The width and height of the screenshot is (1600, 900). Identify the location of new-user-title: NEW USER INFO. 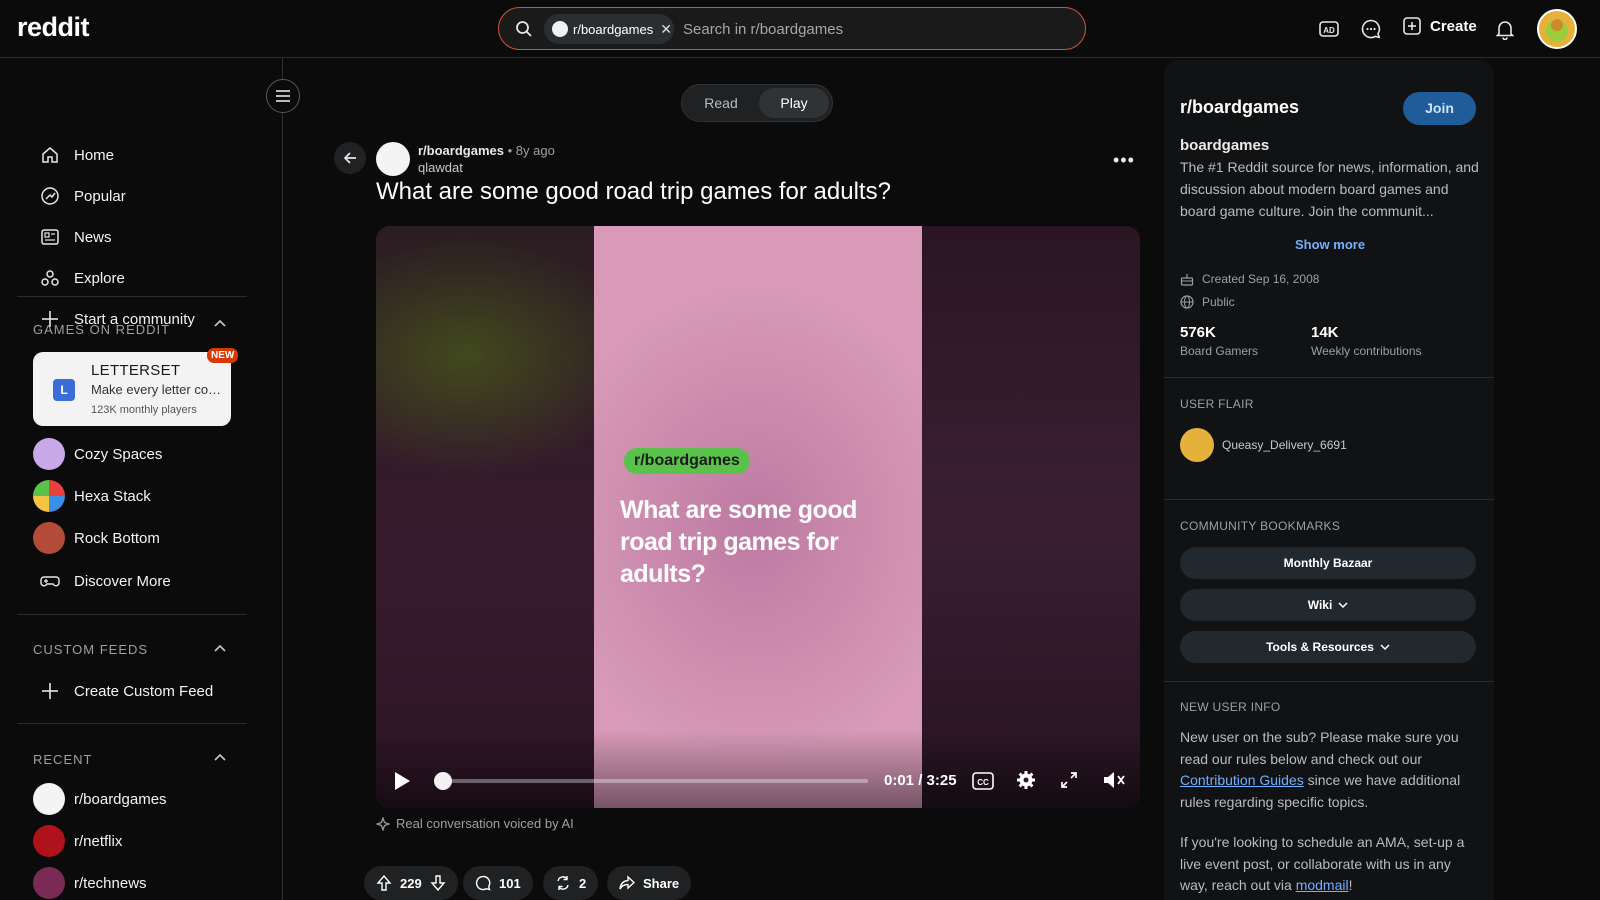
(1230, 707).